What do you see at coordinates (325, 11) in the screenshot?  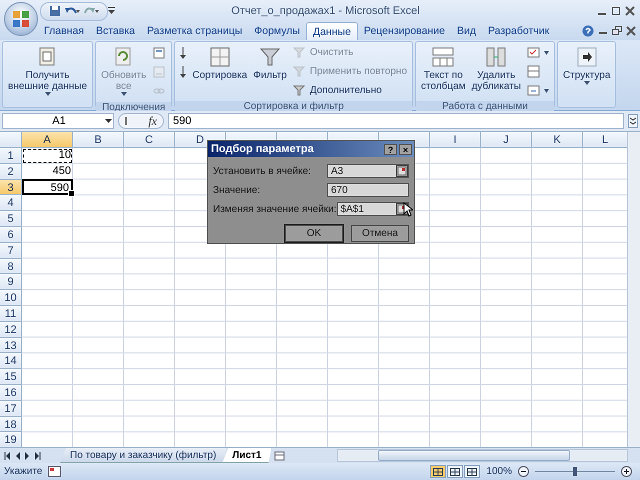 I see `window-title: Отчет_о_продажах1 - Microsoft Excel` at bounding box center [325, 11].